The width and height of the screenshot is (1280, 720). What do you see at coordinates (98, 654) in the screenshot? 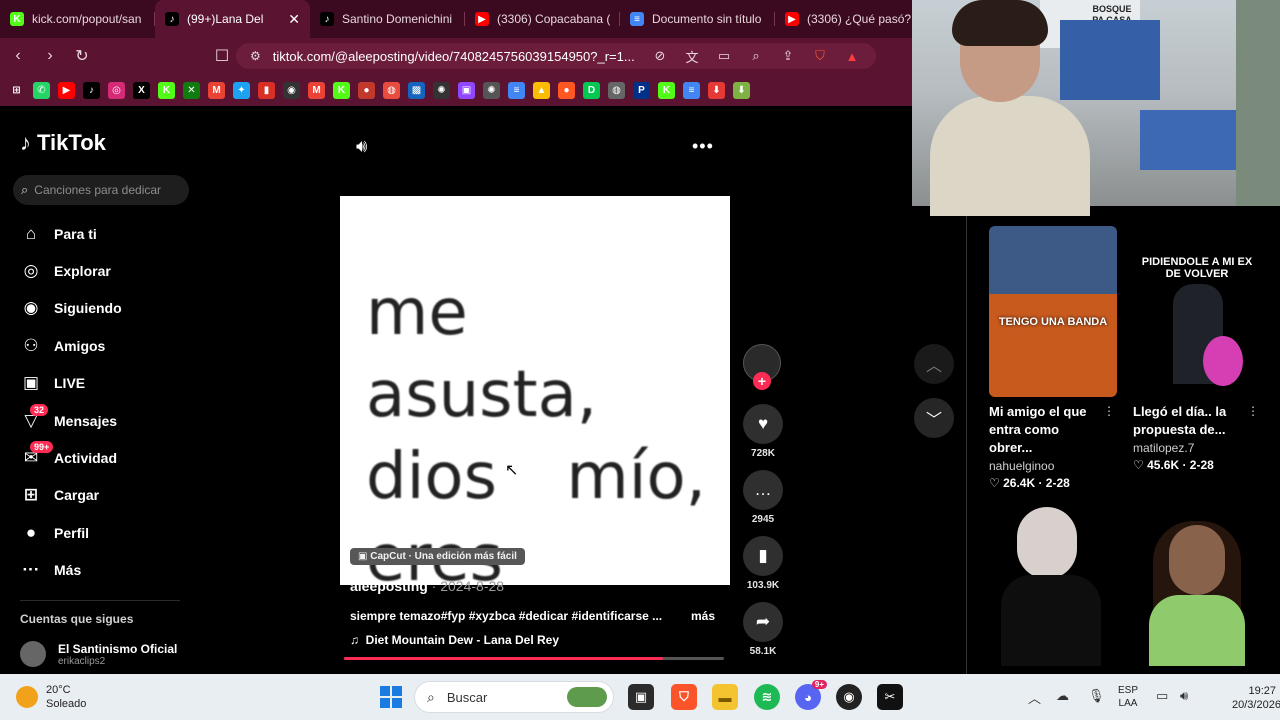
I see `following-account: El Santinismo Oficial erikaclips2` at bounding box center [98, 654].